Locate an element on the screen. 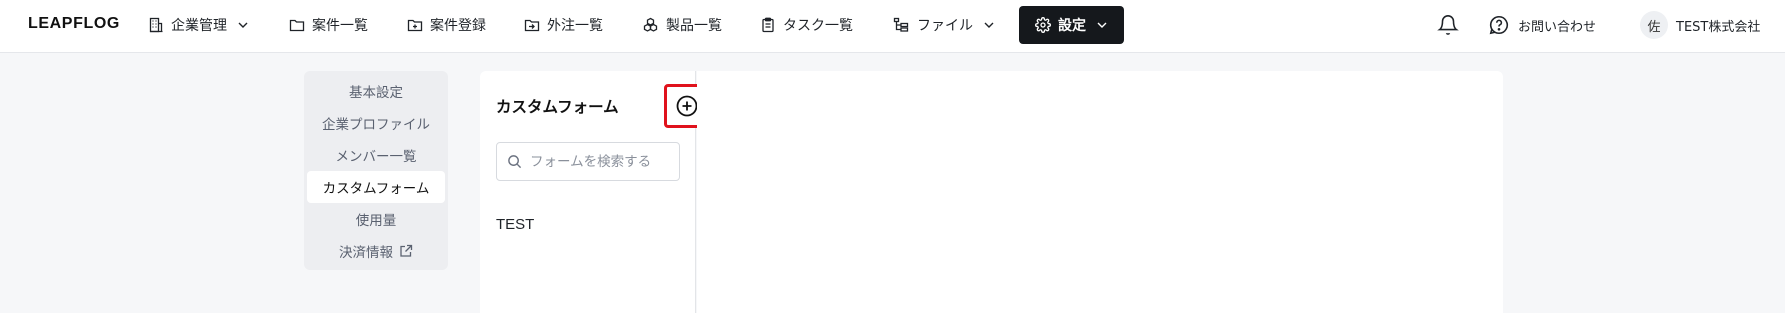 Image resolution: width=1785 pixels, height=313 pixels. app-logo: LEAPFLOG is located at coordinates (74, 24).